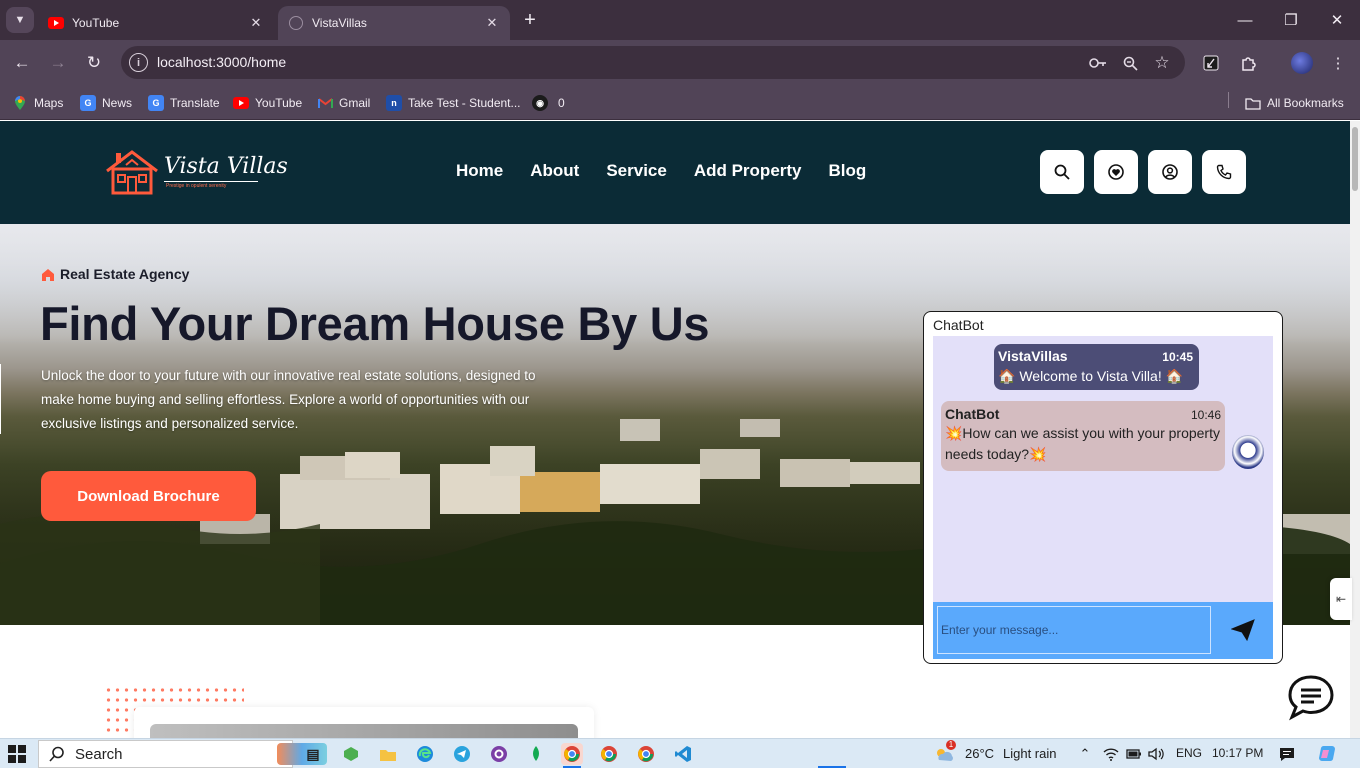 This screenshot has width=1360, height=768. Describe the element at coordinates (1341, 599) in the screenshot. I see `side-panel-toggle: ⇤` at that location.